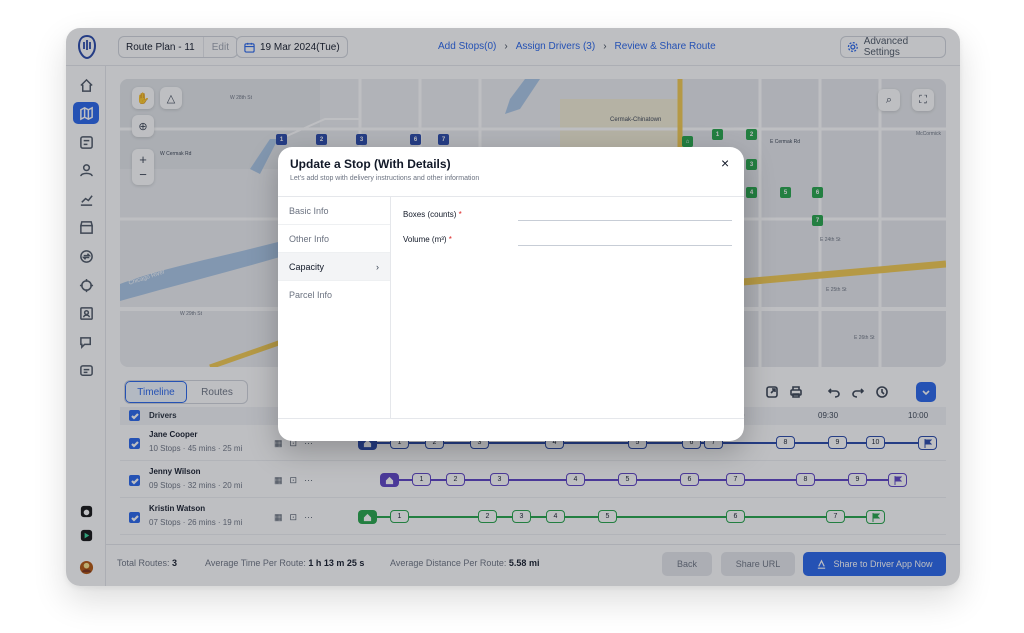 This screenshot has width=1024, height=633. I want to click on boxes-label-text: Boxes (counts), so click(430, 214).